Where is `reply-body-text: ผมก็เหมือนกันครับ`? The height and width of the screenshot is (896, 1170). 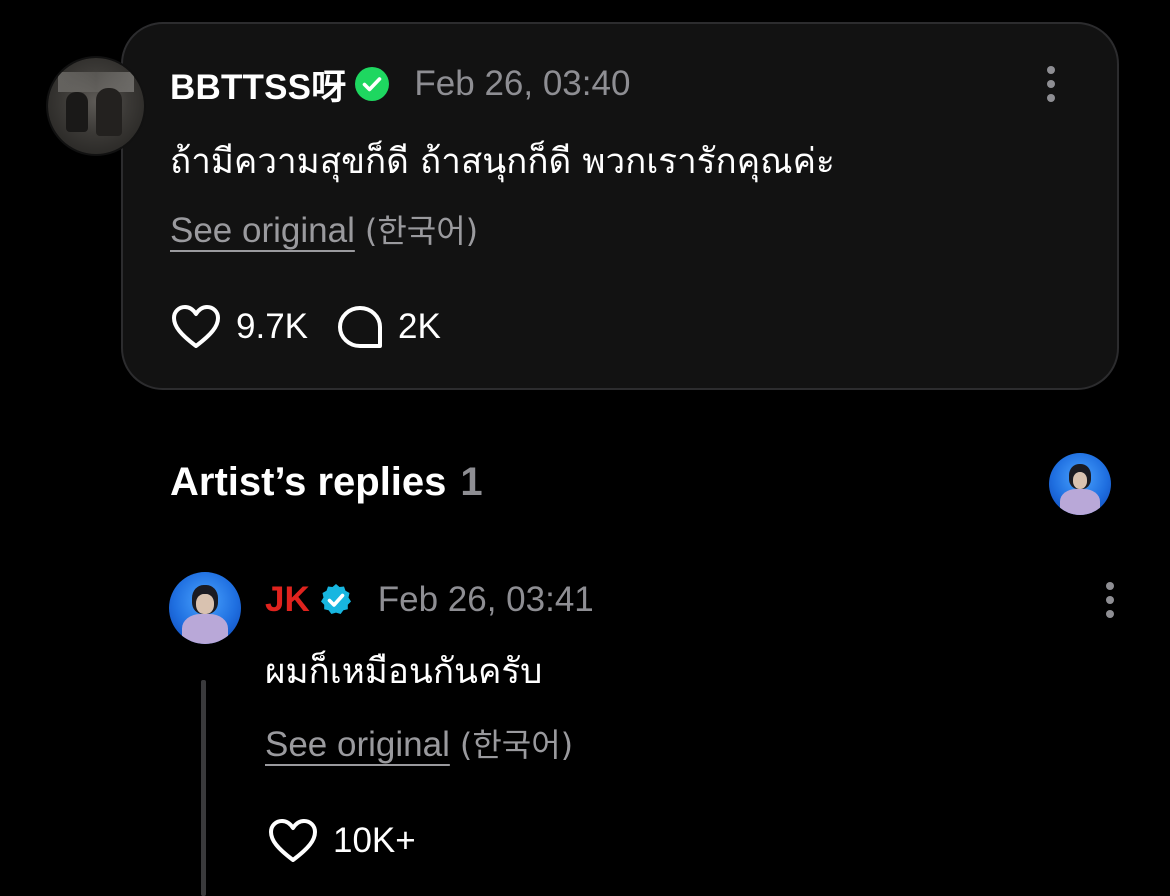 reply-body-text: ผมก็เหมือนกันครับ is located at coordinates (404, 672).